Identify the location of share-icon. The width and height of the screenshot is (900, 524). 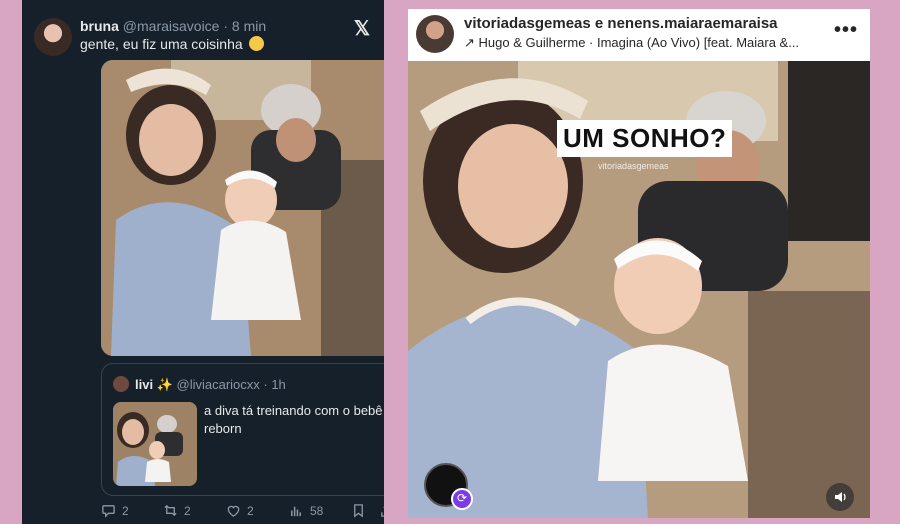
(382, 511).